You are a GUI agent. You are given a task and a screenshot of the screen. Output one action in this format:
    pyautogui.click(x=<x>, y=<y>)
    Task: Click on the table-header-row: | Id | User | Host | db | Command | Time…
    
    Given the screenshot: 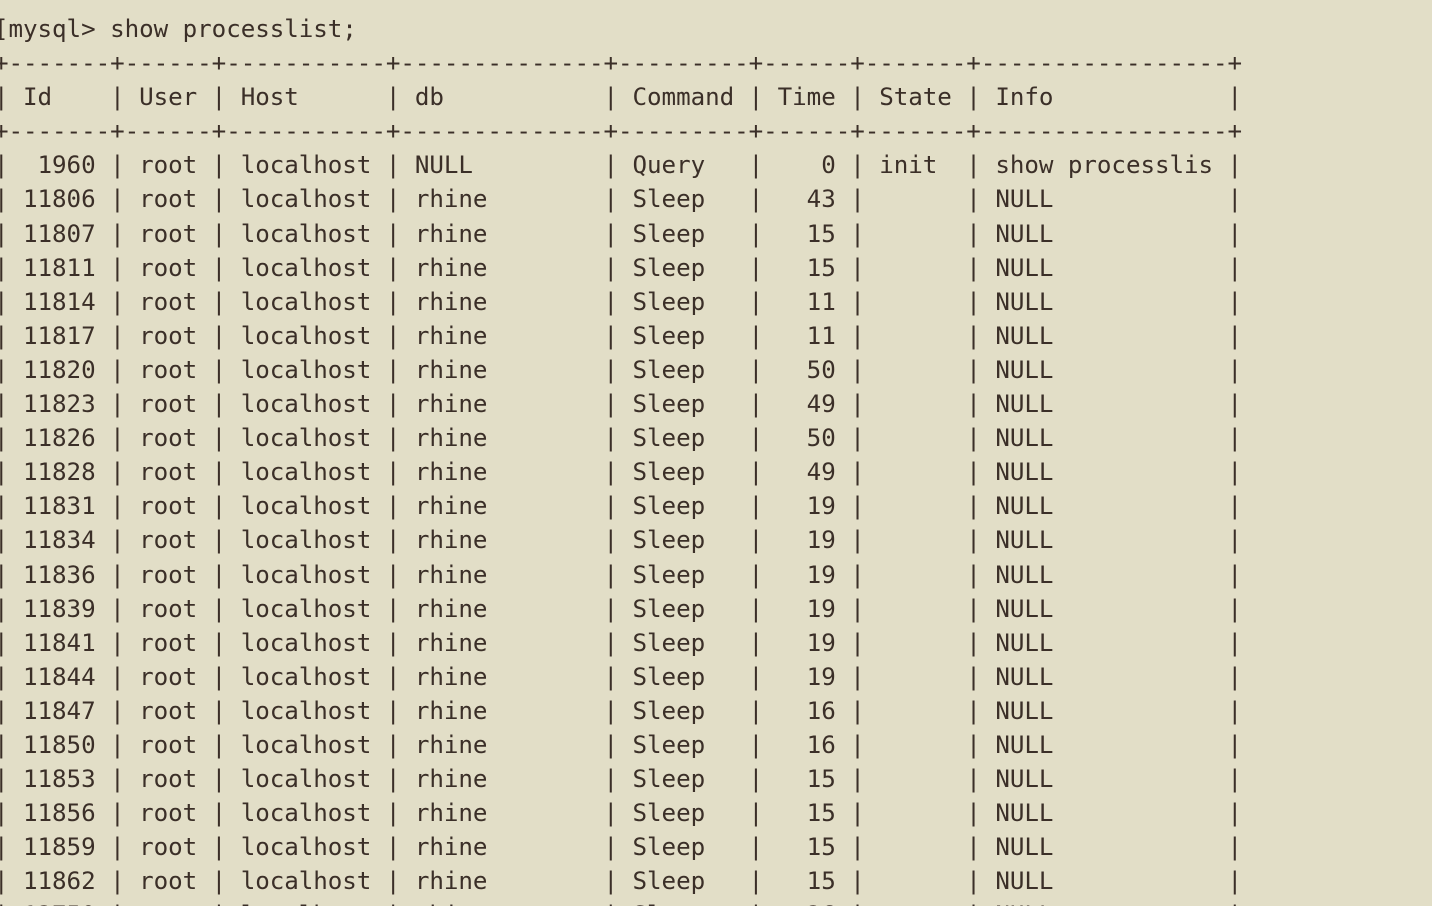 What is the action you would take?
    pyautogui.click(x=621, y=97)
    